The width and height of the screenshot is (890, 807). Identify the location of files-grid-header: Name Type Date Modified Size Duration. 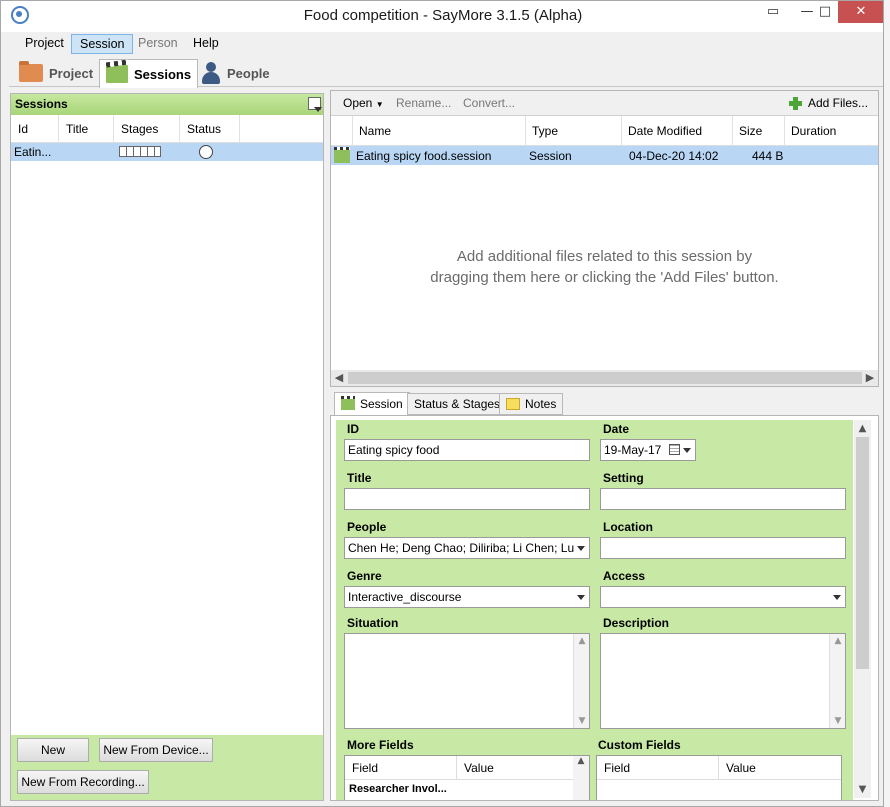
(604, 131).